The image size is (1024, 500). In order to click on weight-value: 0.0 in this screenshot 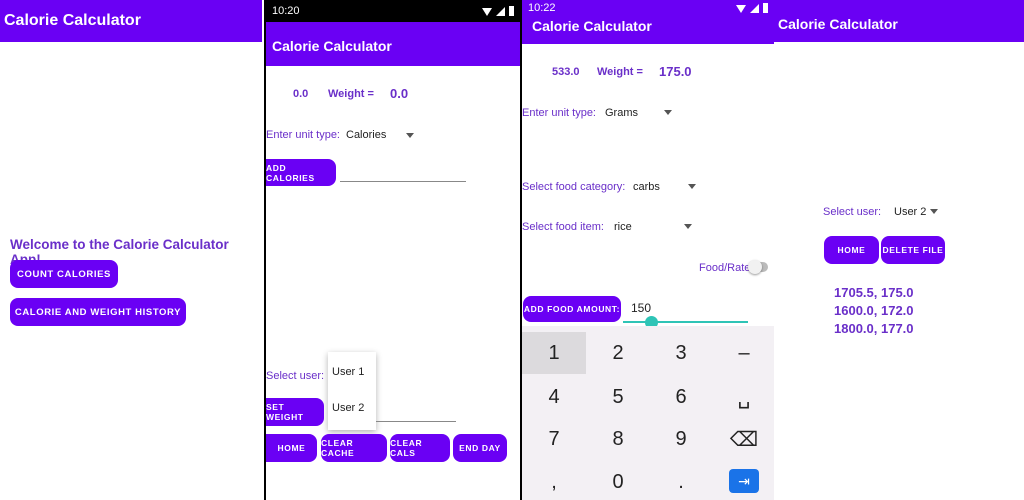, I will do `click(399, 93)`.